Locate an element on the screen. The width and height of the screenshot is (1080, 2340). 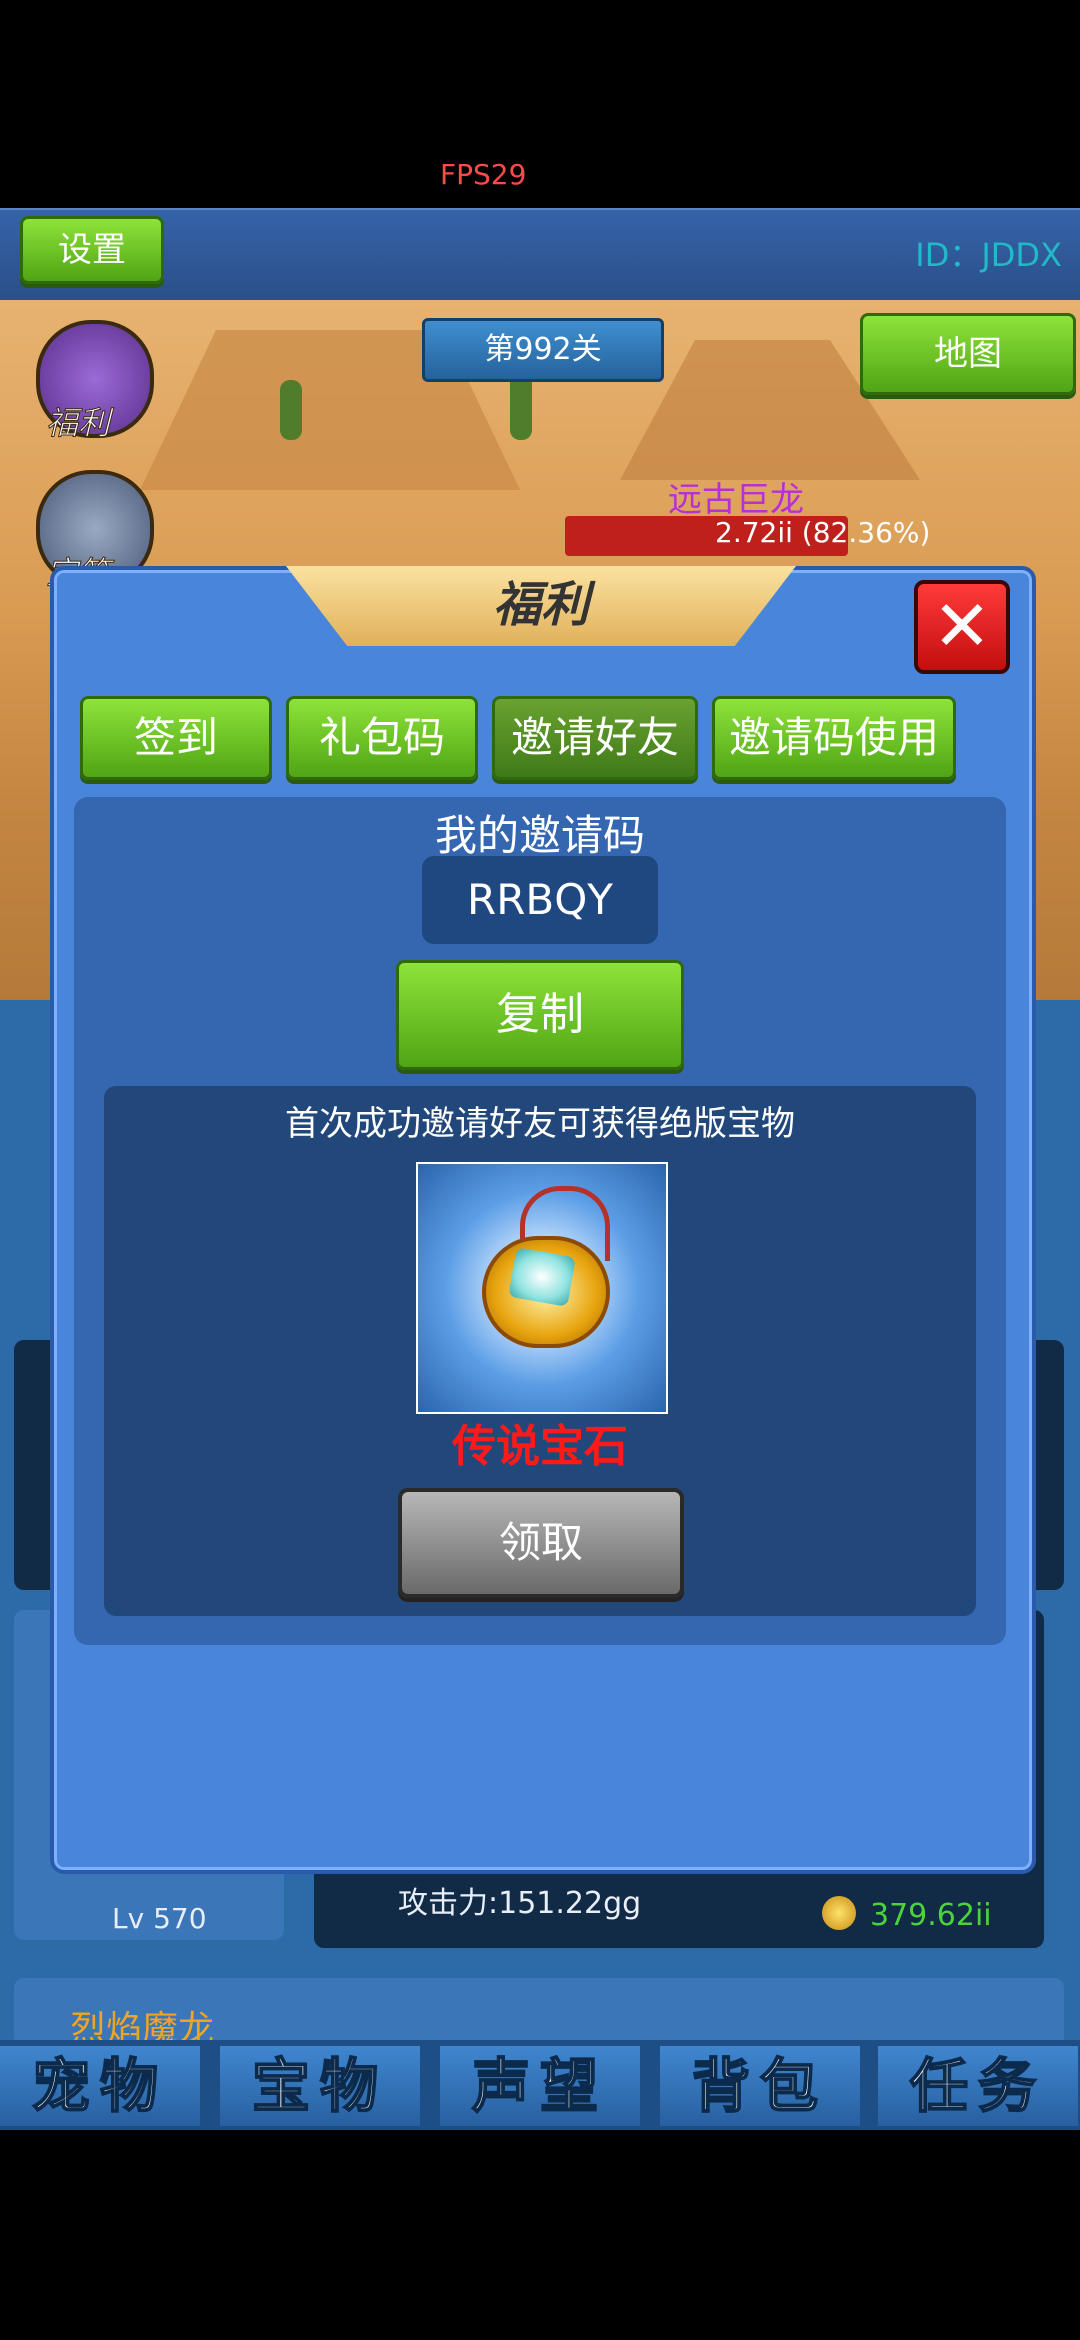
claim-button: 领取 is located at coordinates (541, 1543).